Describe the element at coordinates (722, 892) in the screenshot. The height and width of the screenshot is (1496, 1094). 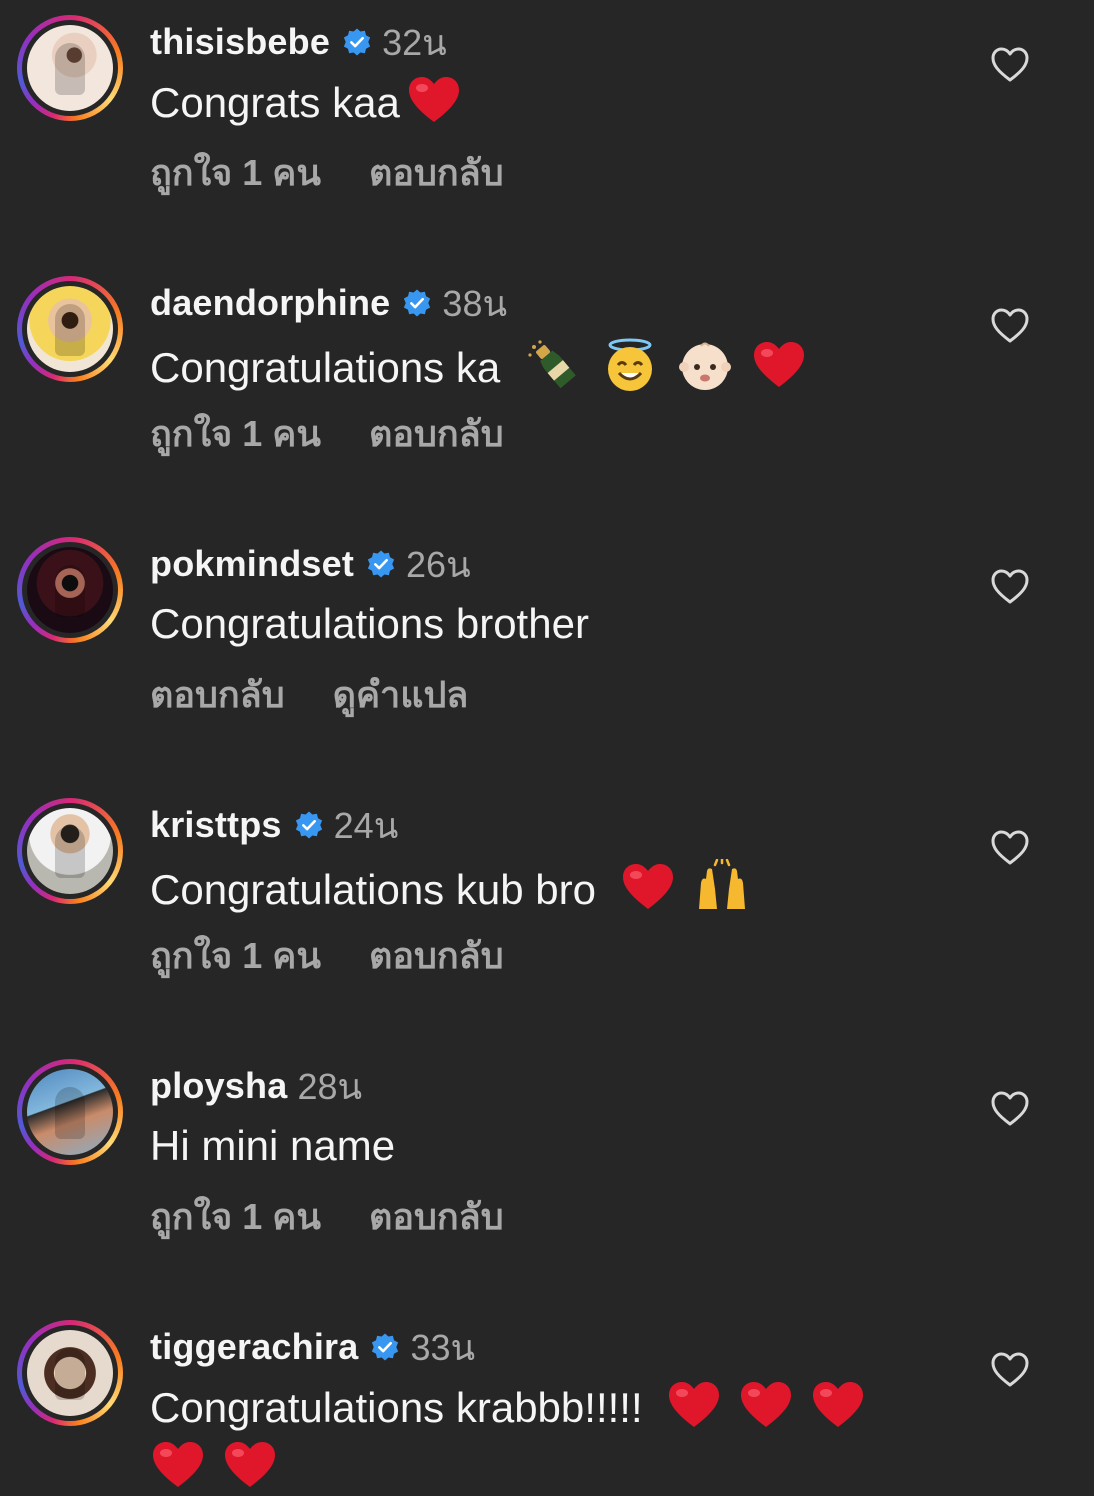
I see `raising-hands-icon` at that location.